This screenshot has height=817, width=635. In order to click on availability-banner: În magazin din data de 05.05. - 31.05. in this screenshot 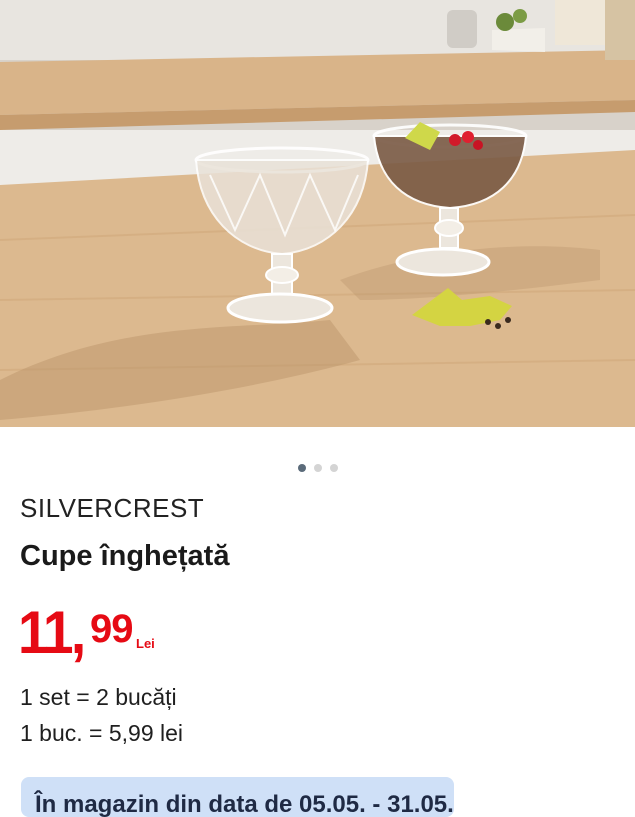, I will do `click(237, 797)`.